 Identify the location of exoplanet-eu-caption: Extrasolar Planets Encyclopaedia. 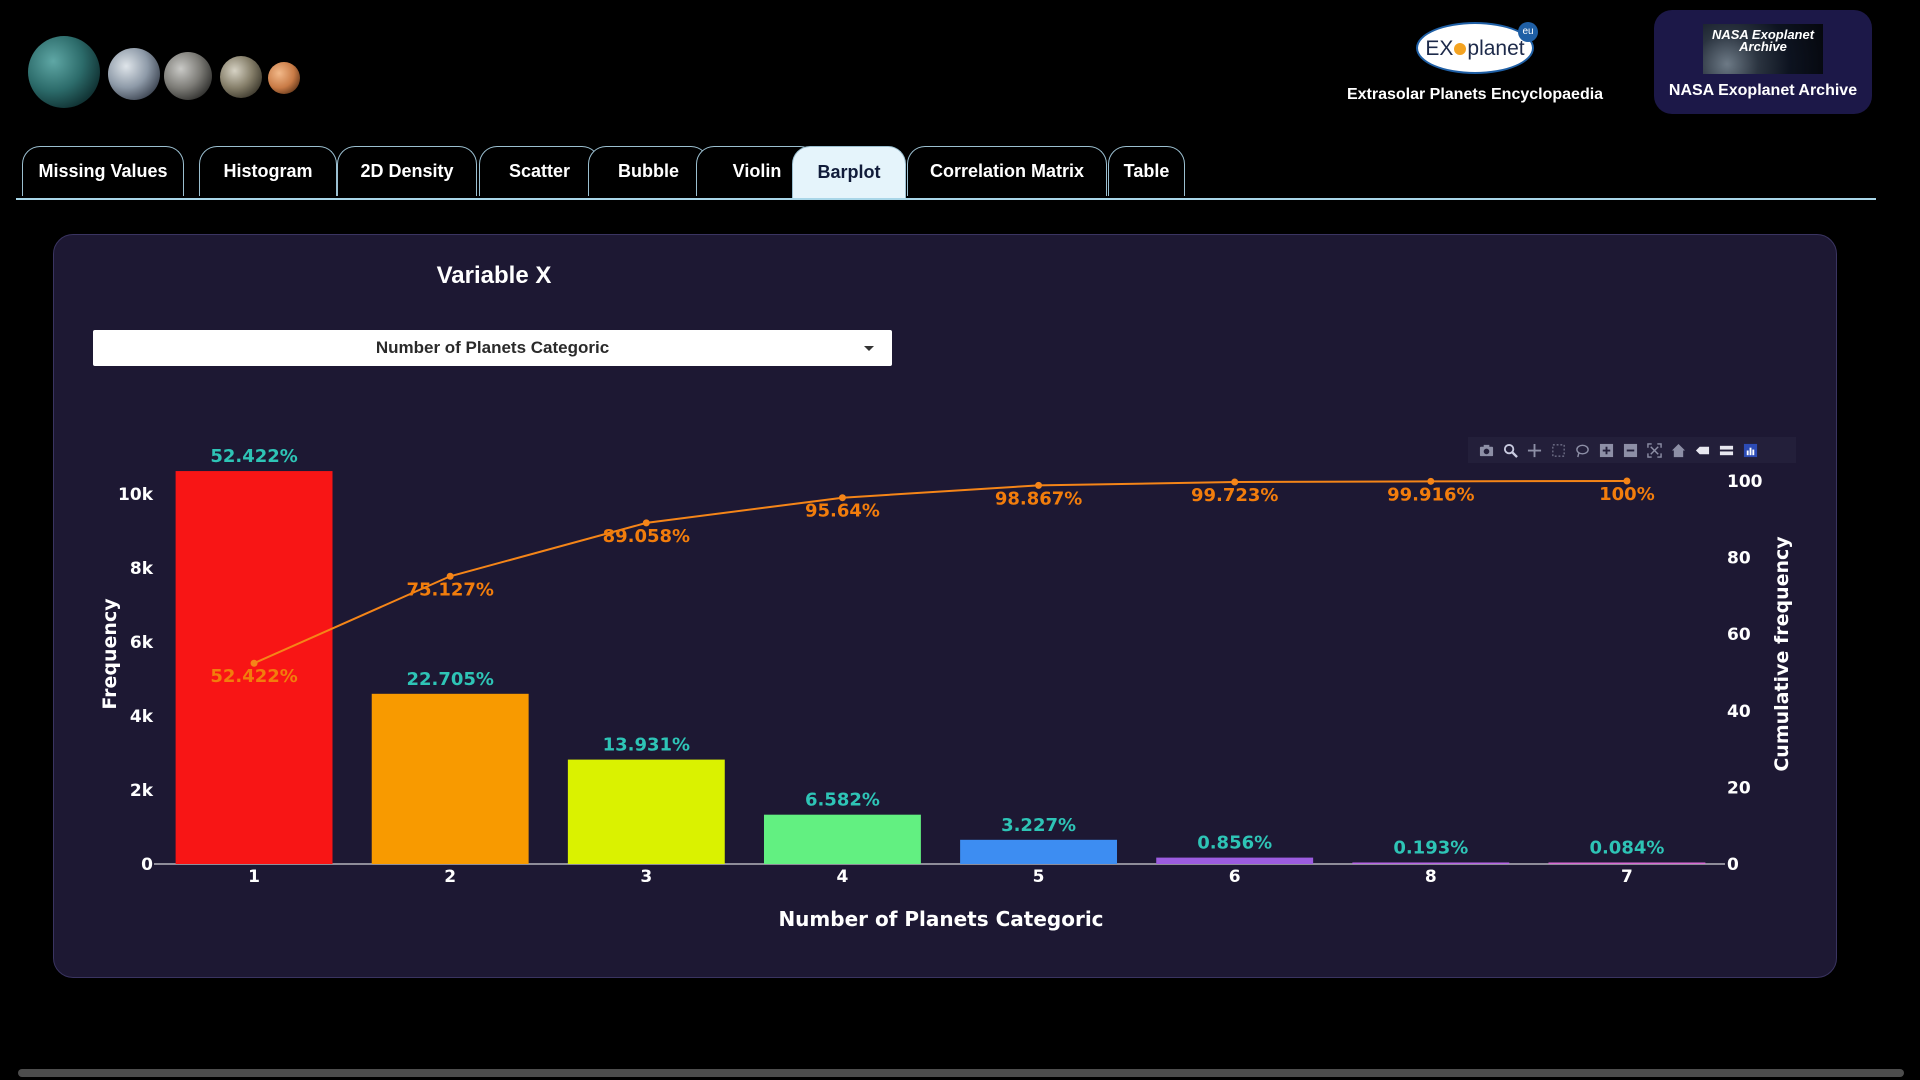
(1475, 94).